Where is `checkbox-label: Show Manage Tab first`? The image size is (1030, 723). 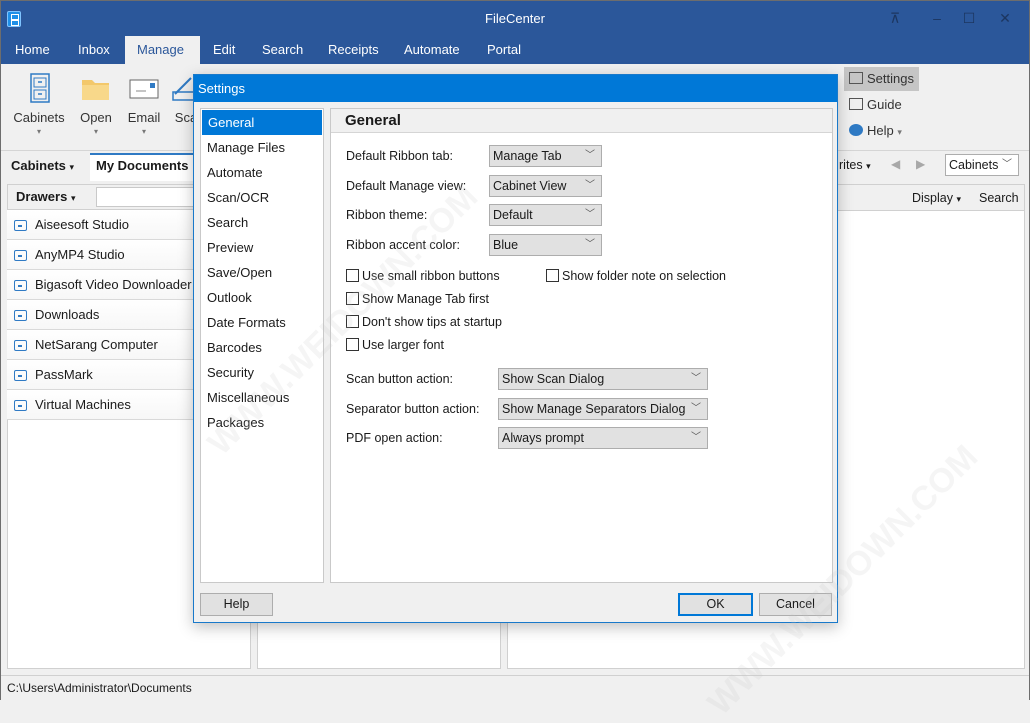 checkbox-label: Show Manage Tab first is located at coordinates (425, 299).